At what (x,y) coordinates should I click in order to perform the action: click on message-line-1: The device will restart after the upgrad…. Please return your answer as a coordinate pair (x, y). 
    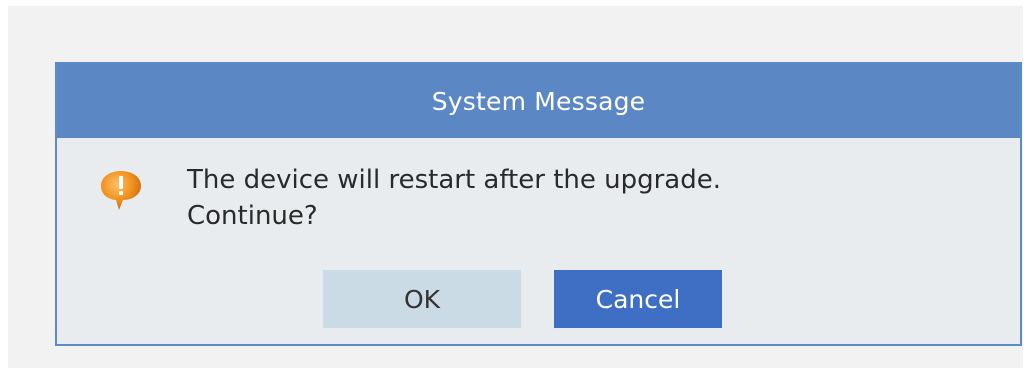
    Looking at the image, I should click on (454, 180).